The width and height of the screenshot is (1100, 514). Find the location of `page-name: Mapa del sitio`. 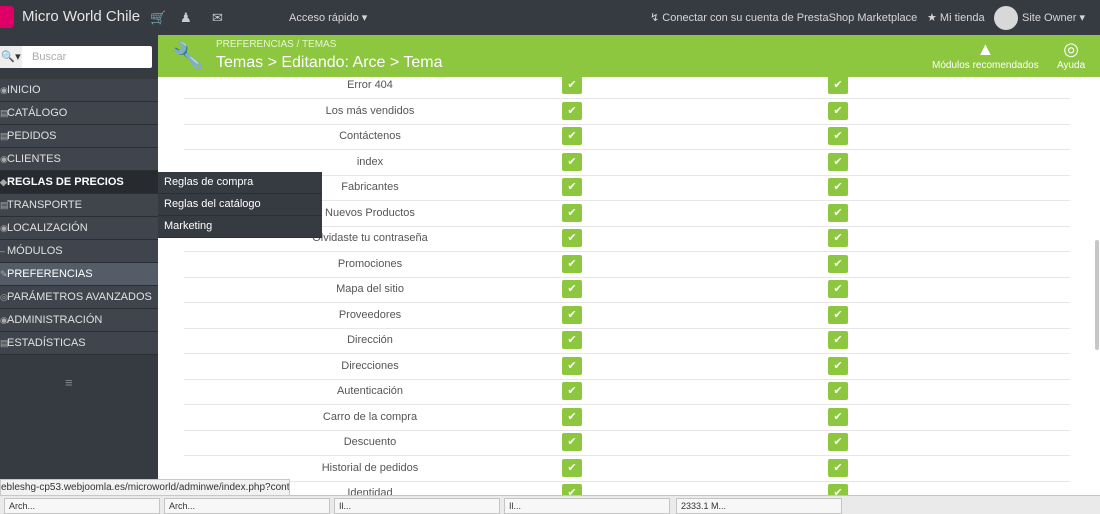

page-name: Mapa del sitio is located at coordinates (370, 289).